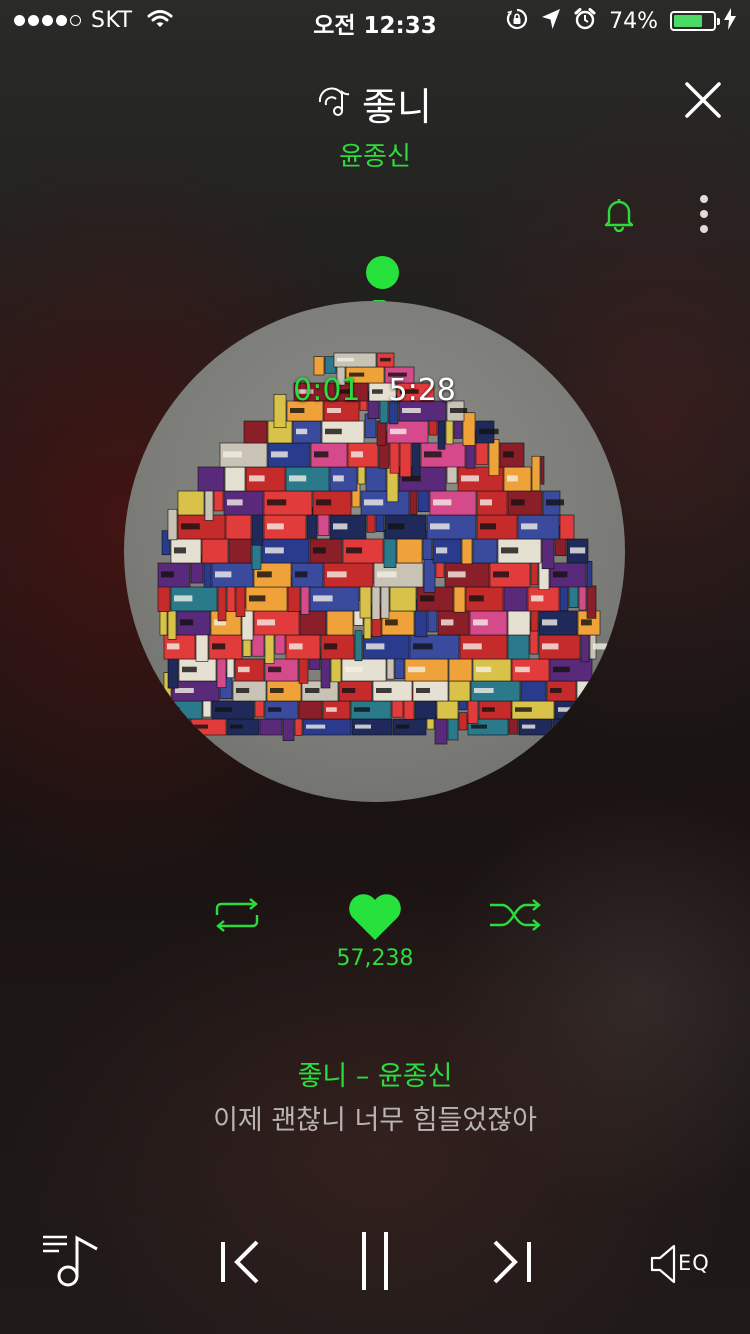  What do you see at coordinates (703, 100) in the screenshot?
I see `close-button` at bounding box center [703, 100].